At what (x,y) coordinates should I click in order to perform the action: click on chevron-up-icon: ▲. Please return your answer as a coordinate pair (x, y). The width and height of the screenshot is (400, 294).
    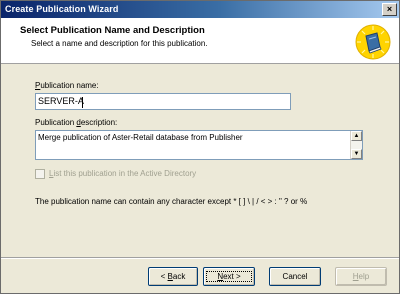
    Looking at the image, I should click on (356, 136).